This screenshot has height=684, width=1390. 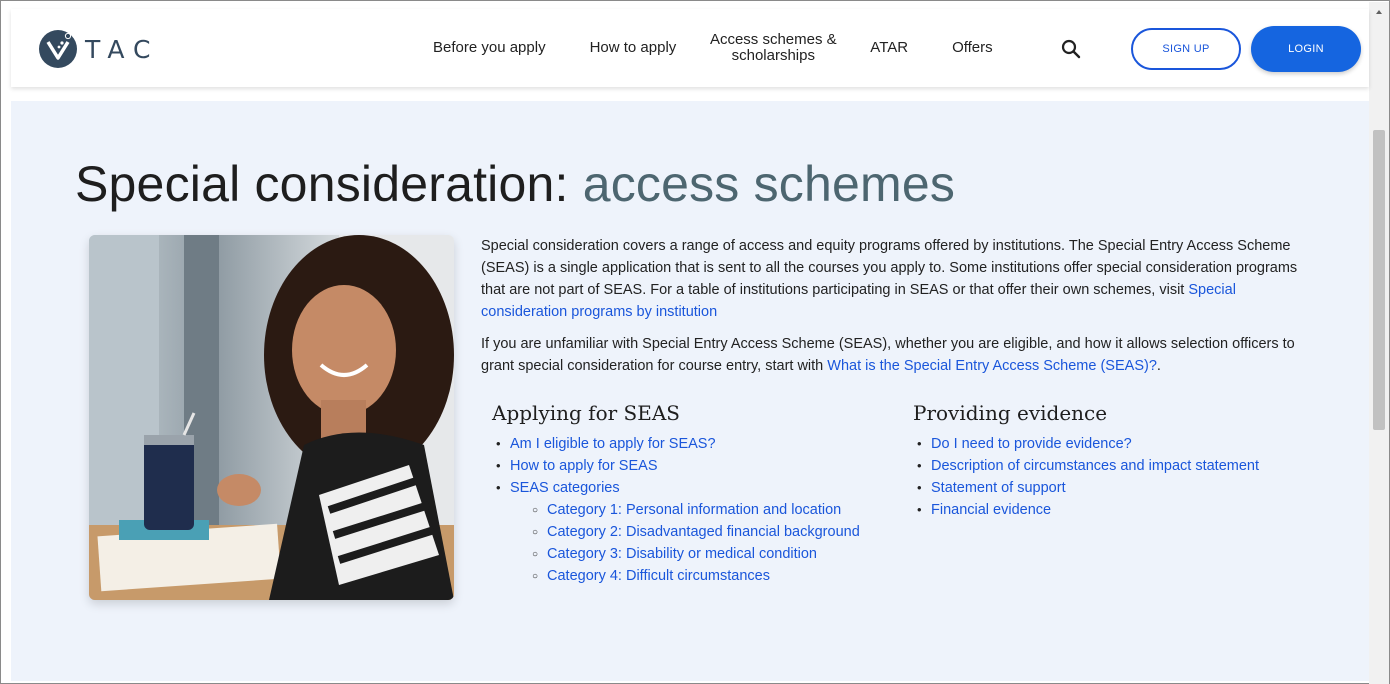 What do you see at coordinates (58, 49) in the screenshot?
I see `vtac-logo-icon` at bounding box center [58, 49].